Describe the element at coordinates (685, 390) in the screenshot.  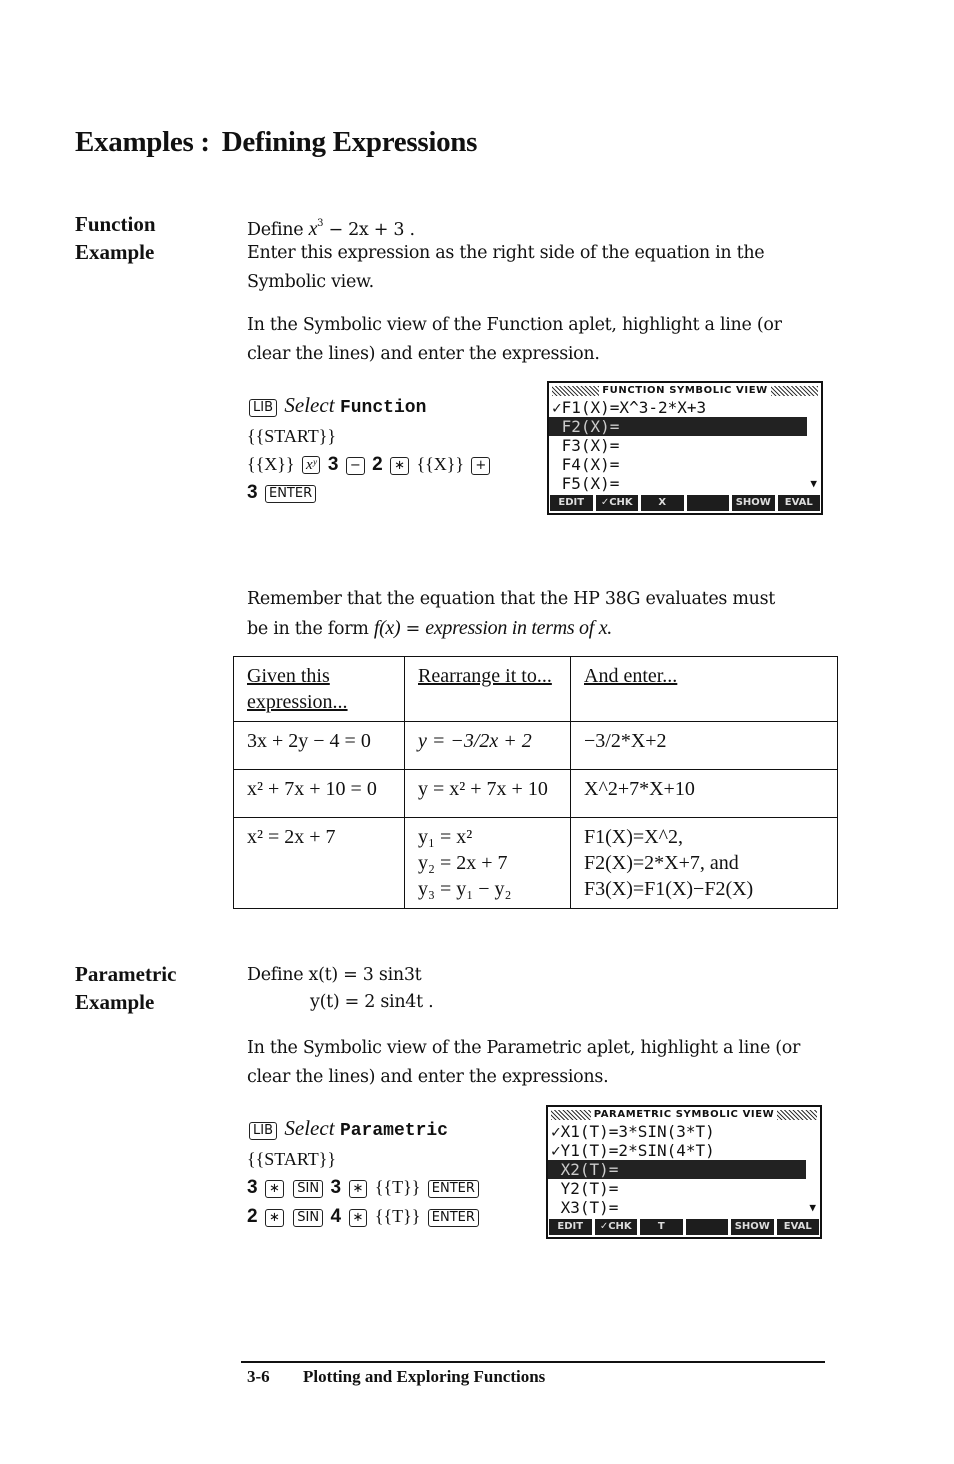
I see `screen-title: FUNCTION SYMBOLIC VIEW` at that location.